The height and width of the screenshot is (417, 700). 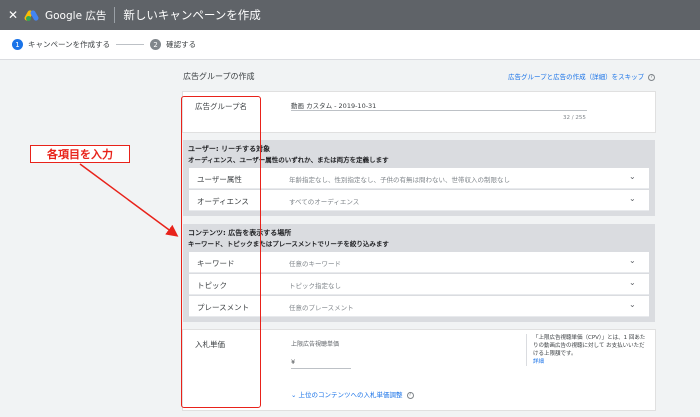 I want to click on step-review: 2 確認する, so click(x=173, y=44).